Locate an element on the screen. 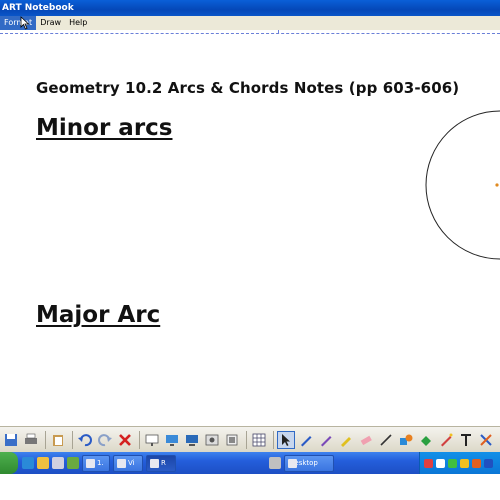  eraser-icon is located at coordinates (366, 440).